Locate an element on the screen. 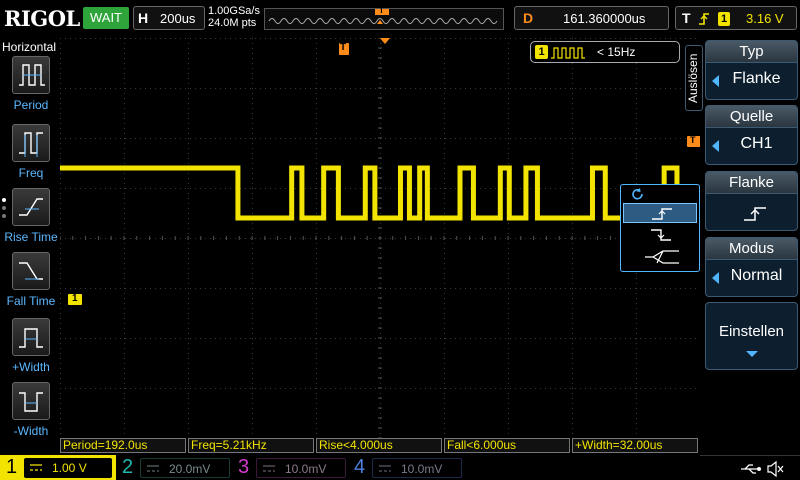 This screenshot has width=800, height=480. channel-1-scale-box: 1.00 V is located at coordinates (68, 468).